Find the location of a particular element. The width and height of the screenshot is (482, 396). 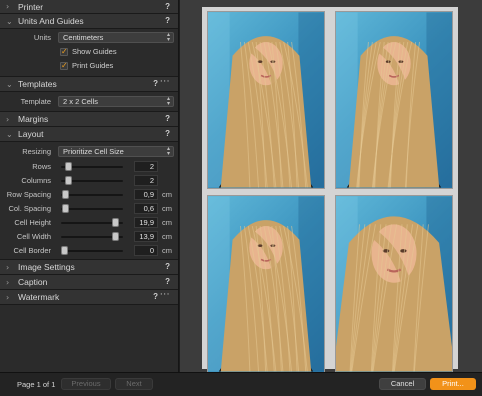

section-templates-body: Template 2 x 2 Cells ▴ ▾ is located at coordinates (89, 102).